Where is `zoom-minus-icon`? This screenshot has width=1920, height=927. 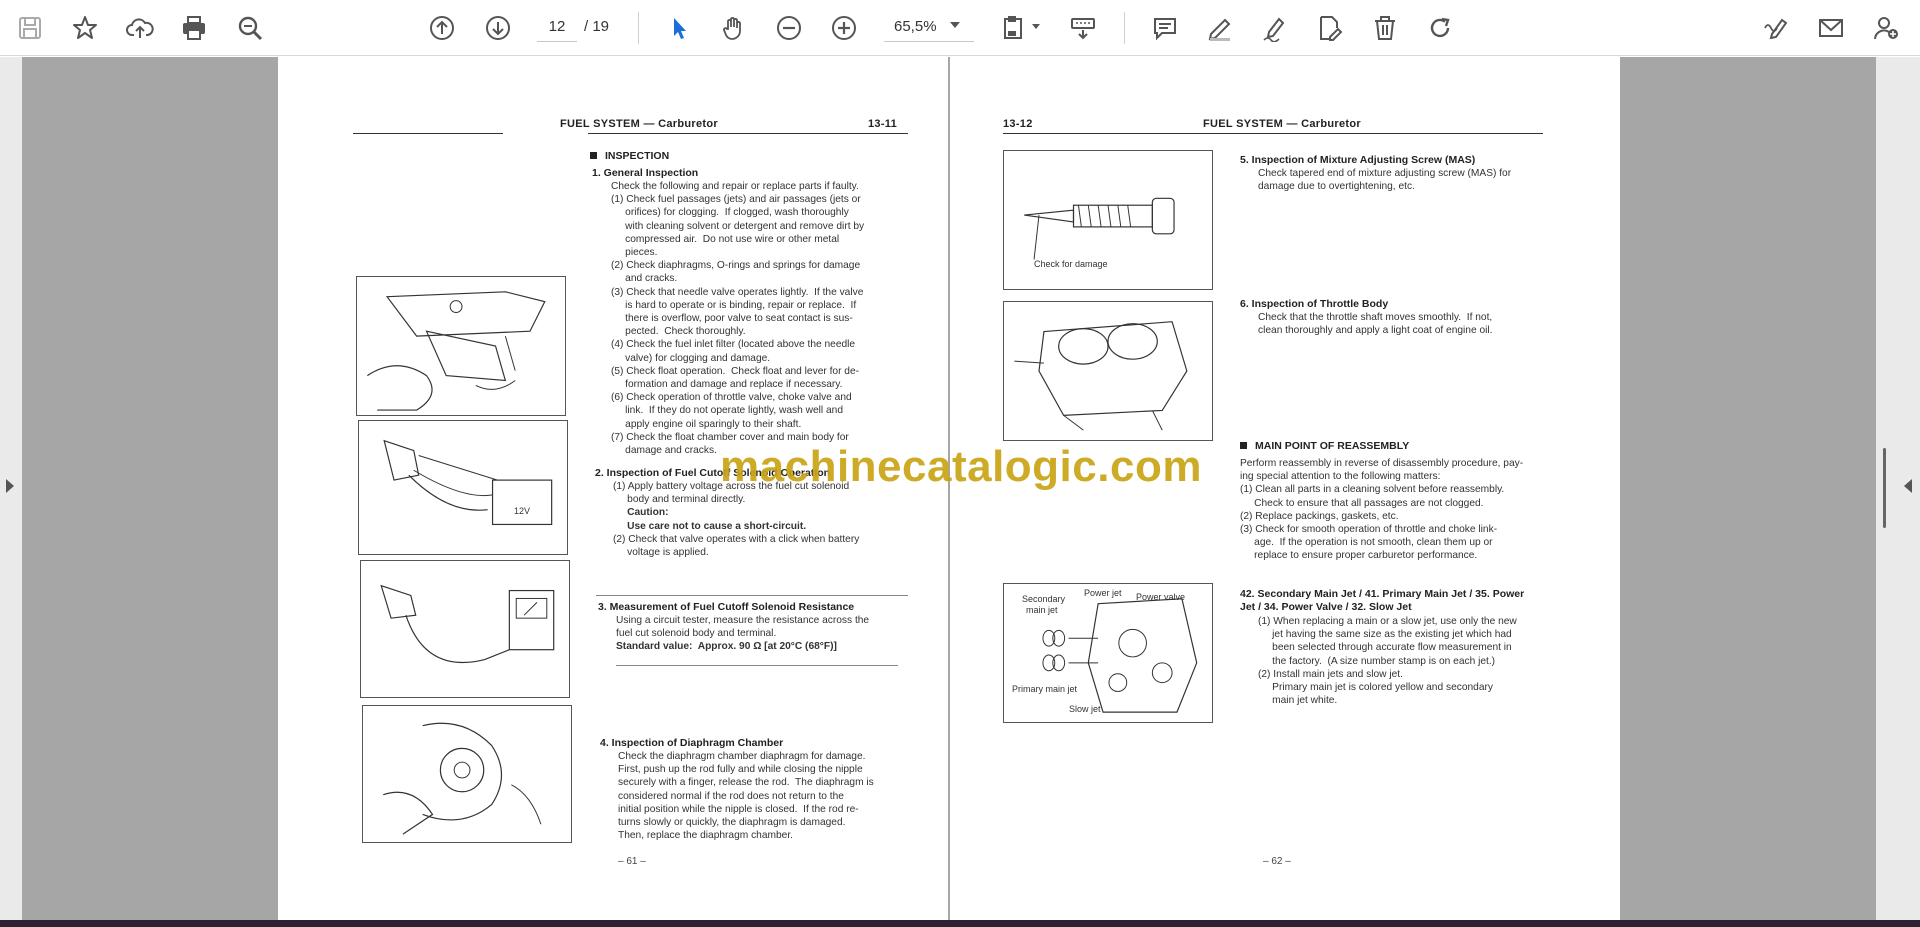 zoom-minus-icon is located at coordinates (789, 28).